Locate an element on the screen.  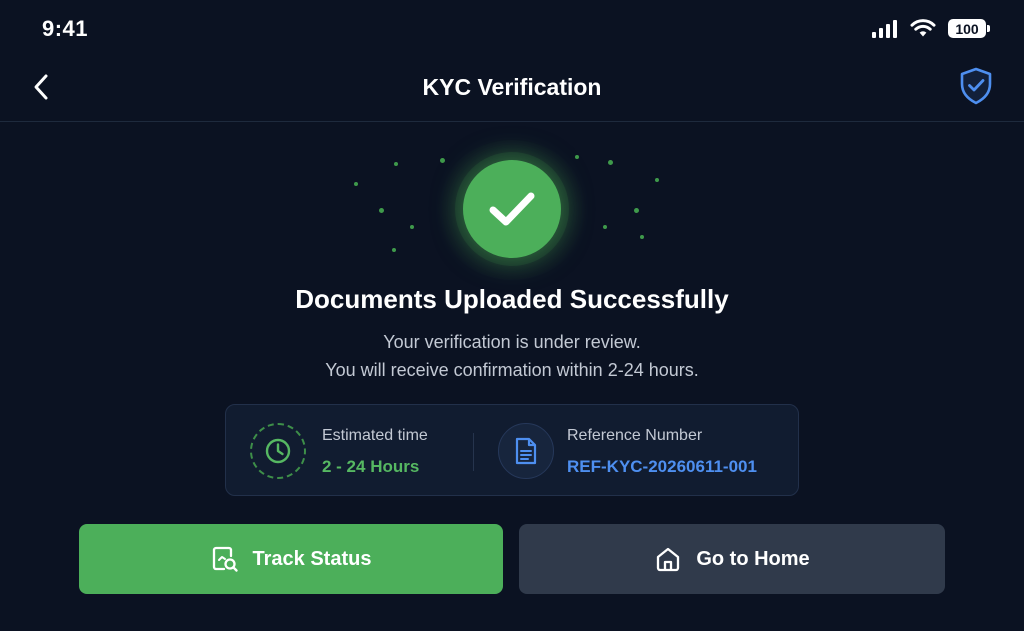
reference-badge is located at coordinates (526, 451).